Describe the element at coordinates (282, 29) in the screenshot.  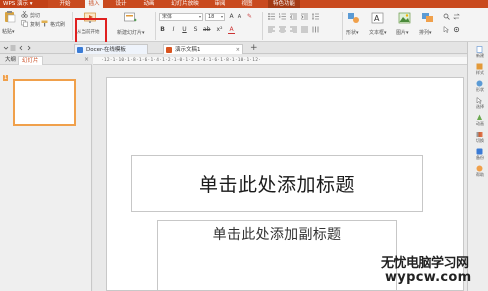
I see `align-center-icon` at that location.